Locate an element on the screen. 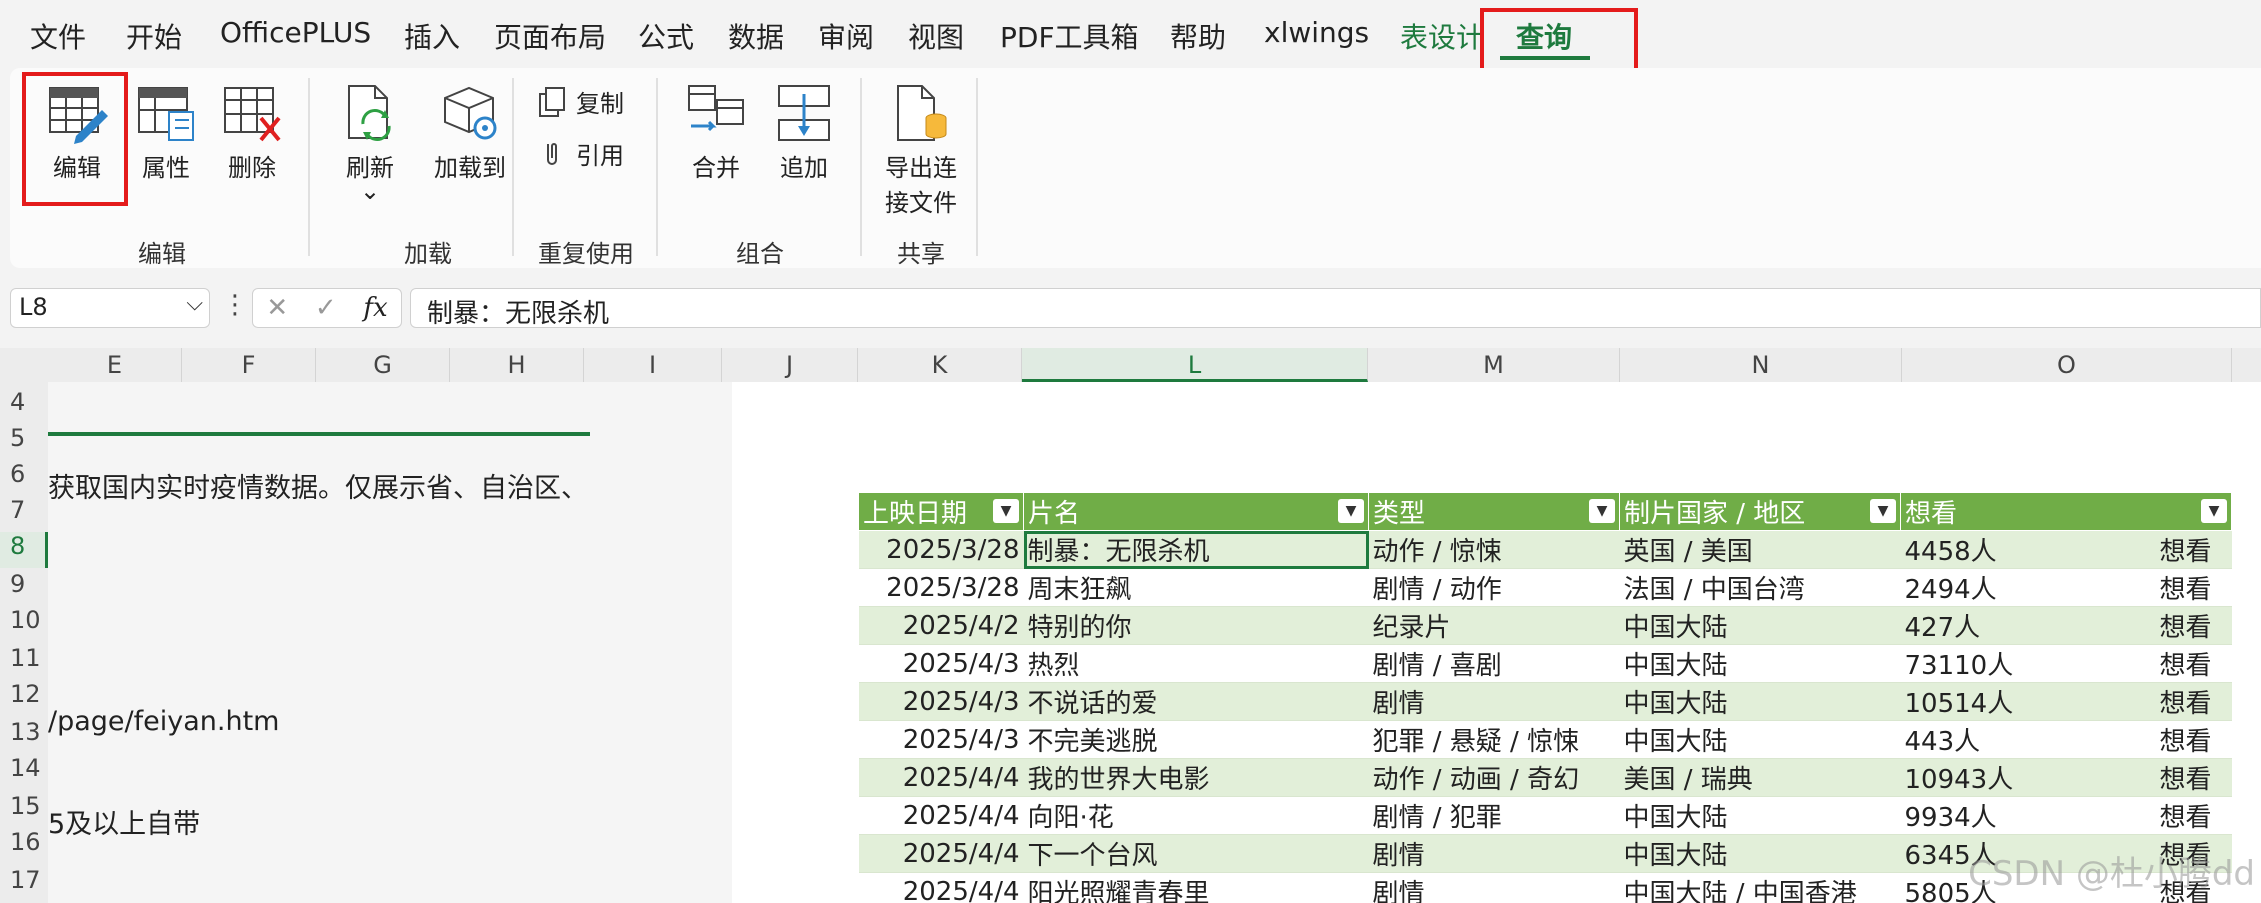 The height and width of the screenshot is (903, 2261). column-header-m: M is located at coordinates (1494, 365).